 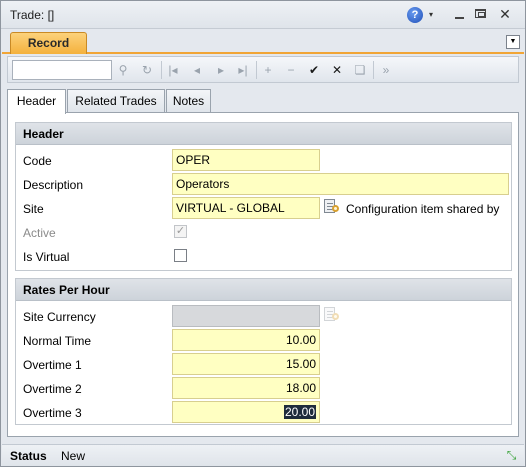 What do you see at coordinates (147, 70) in the screenshot?
I see `refresh-icon: ↻` at bounding box center [147, 70].